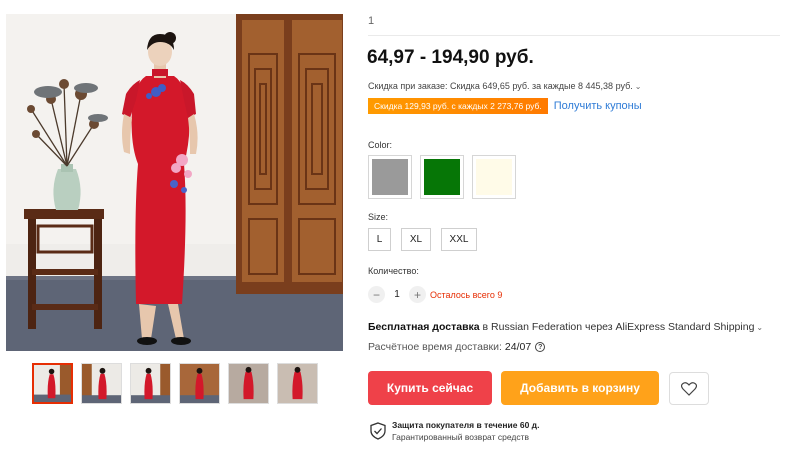  What do you see at coordinates (580, 388) in the screenshot?
I see `add-to-cart-button: Добавить в корзину` at bounding box center [580, 388].